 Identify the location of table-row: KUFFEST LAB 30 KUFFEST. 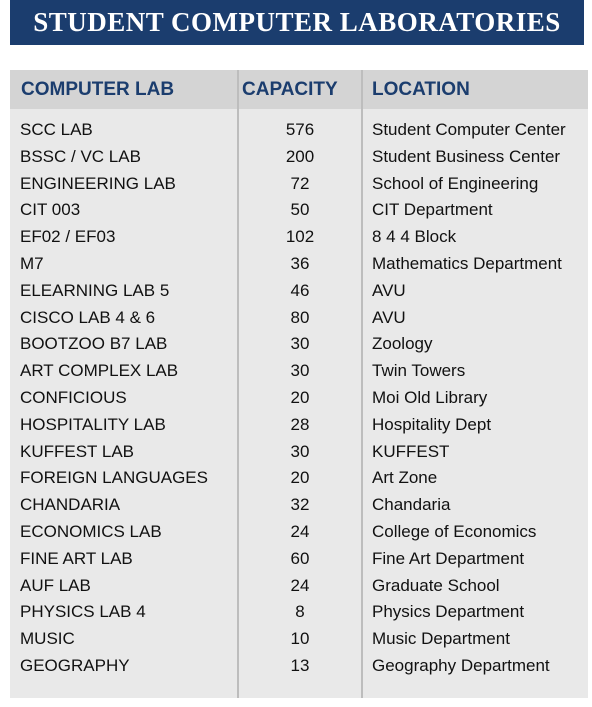
(299, 452).